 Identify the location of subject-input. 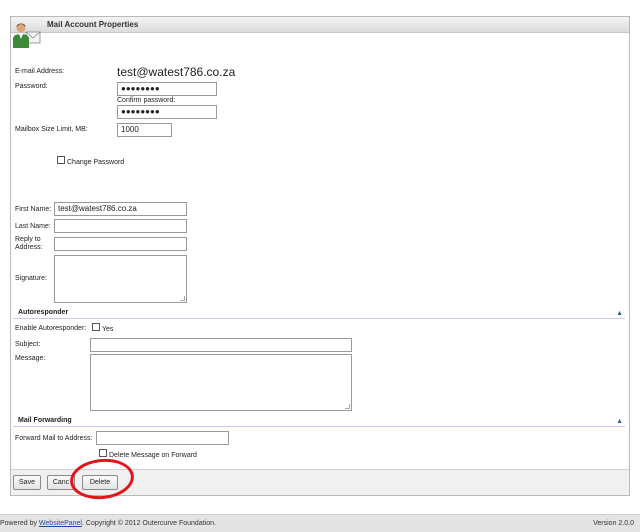
(221, 345).